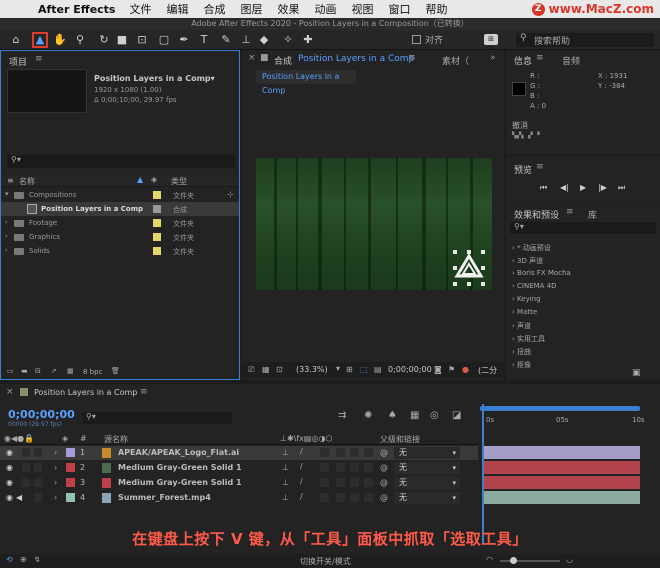 The height and width of the screenshot is (568, 660). What do you see at coordinates (530, 561) in the screenshot?
I see `zoom-slider` at bounding box center [530, 561].